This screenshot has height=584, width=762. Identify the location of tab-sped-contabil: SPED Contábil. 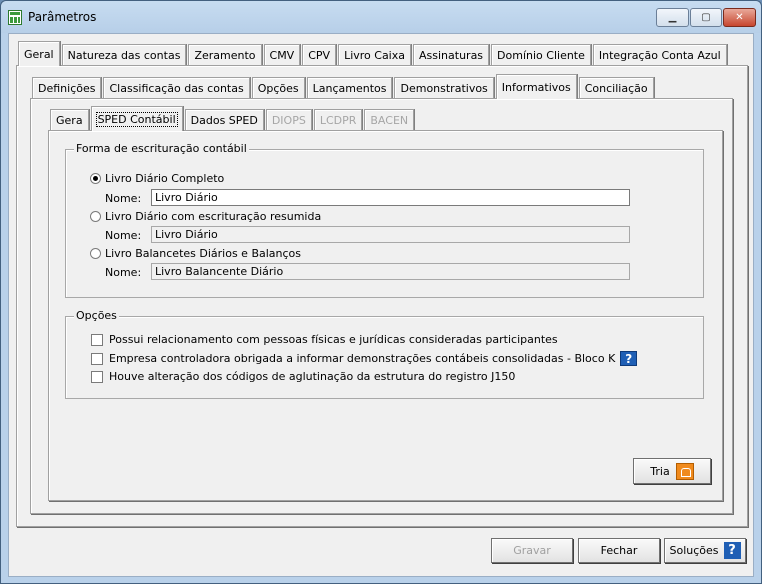
(136, 118).